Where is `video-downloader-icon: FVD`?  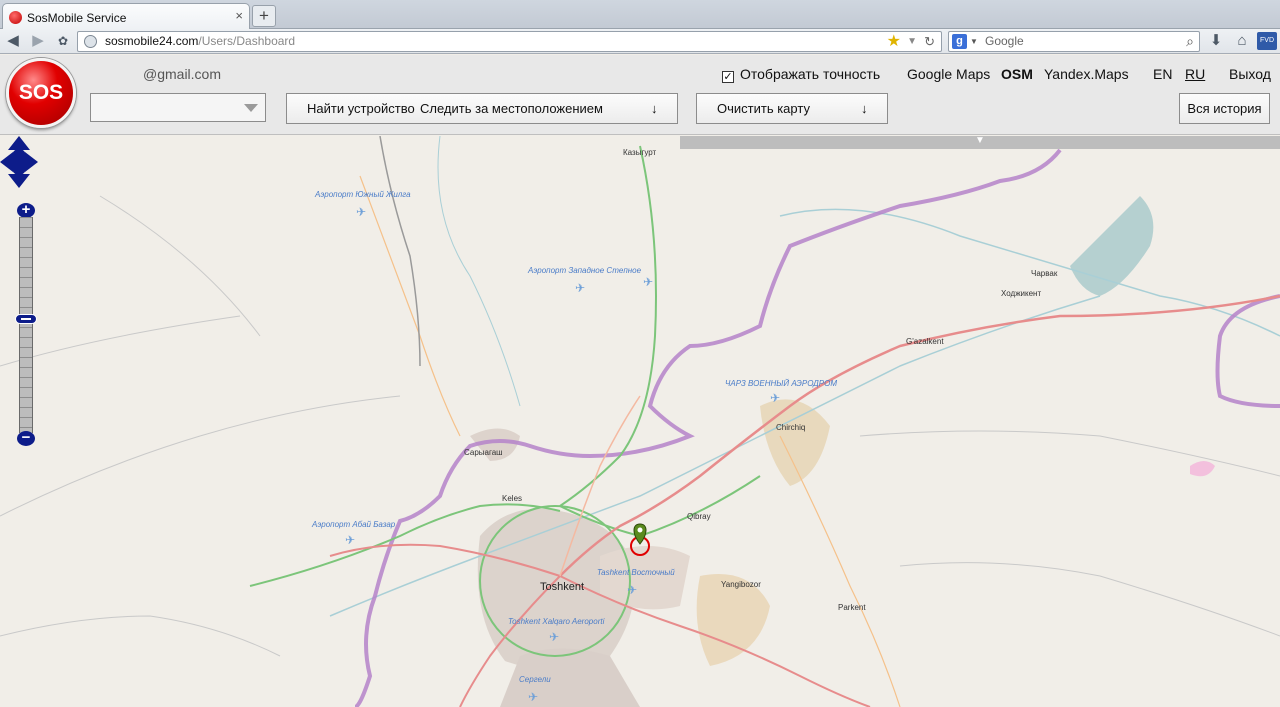 video-downloader-icon: FVD is located at coordinates (1267, 41).